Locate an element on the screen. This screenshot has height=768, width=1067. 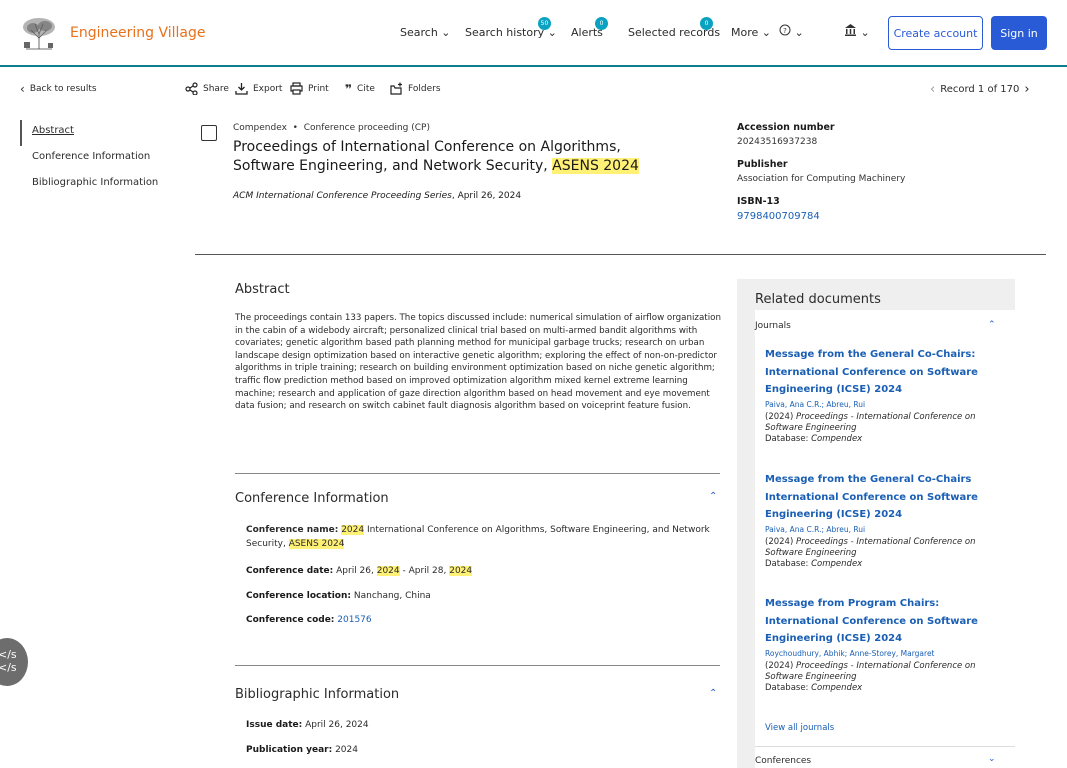
database-name: Compendex is located at coordinates (260, 128).